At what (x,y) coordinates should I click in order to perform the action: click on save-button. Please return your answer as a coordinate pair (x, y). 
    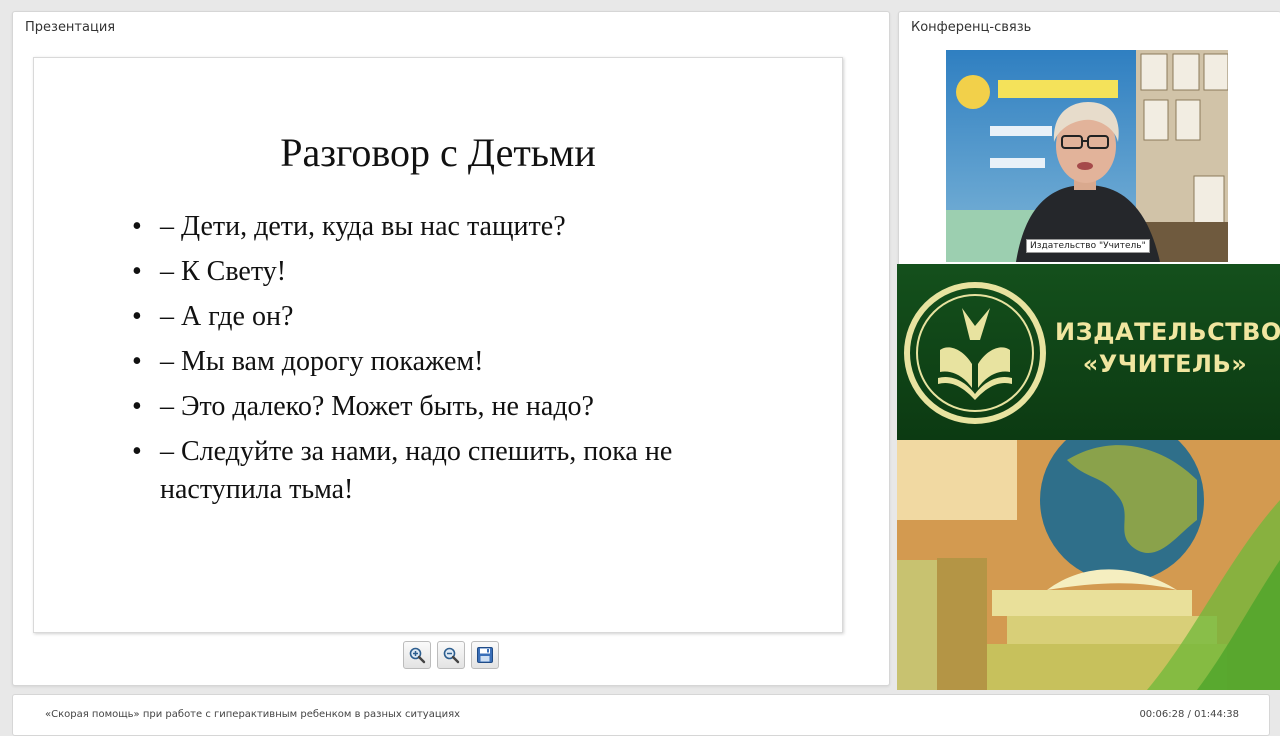
    Looking at the image, I should click on (485, 655).